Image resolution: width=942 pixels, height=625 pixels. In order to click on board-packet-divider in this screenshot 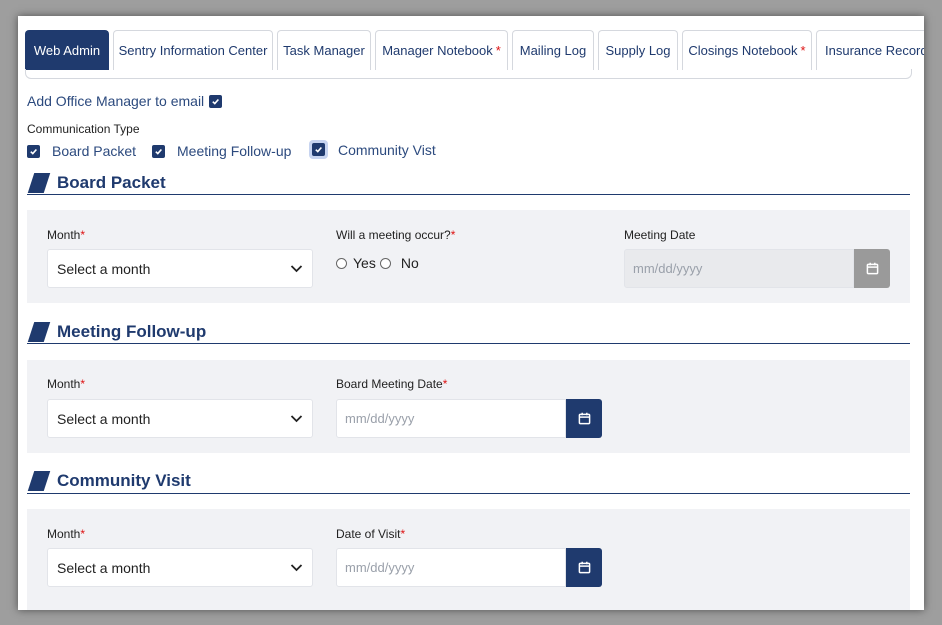, I will do `click(468, 194)`.